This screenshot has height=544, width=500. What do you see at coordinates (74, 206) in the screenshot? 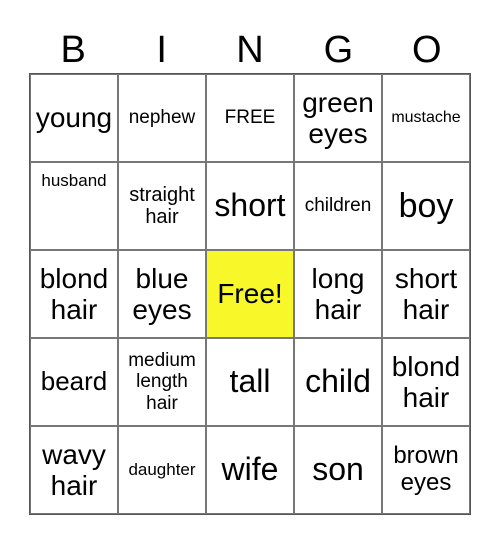
I see `bingo-cell: husband` at bounding box center [74, 206].